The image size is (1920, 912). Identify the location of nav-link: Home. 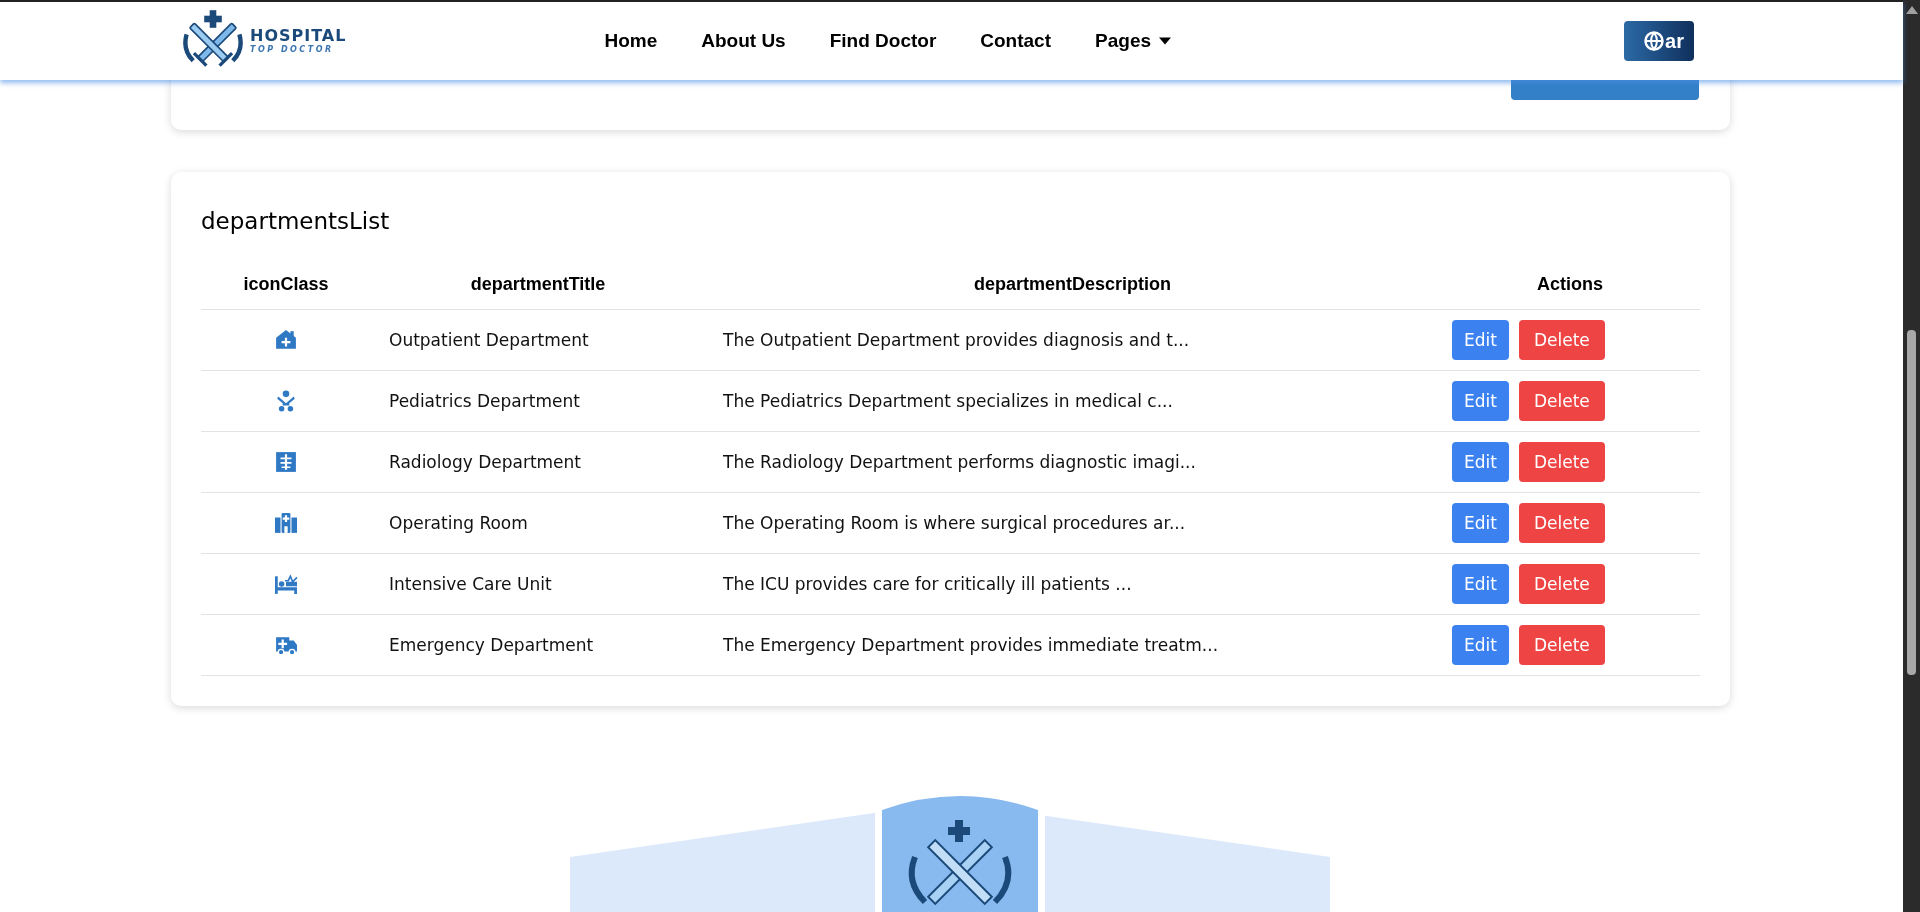
(631, 41).